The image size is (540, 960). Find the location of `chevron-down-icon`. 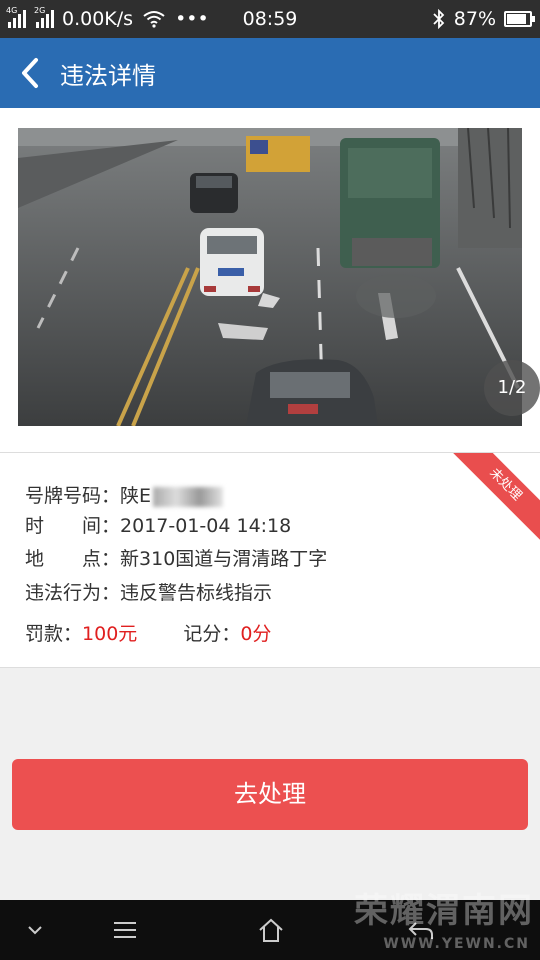

chevron-down-icon is located at coordinates (35, 930).